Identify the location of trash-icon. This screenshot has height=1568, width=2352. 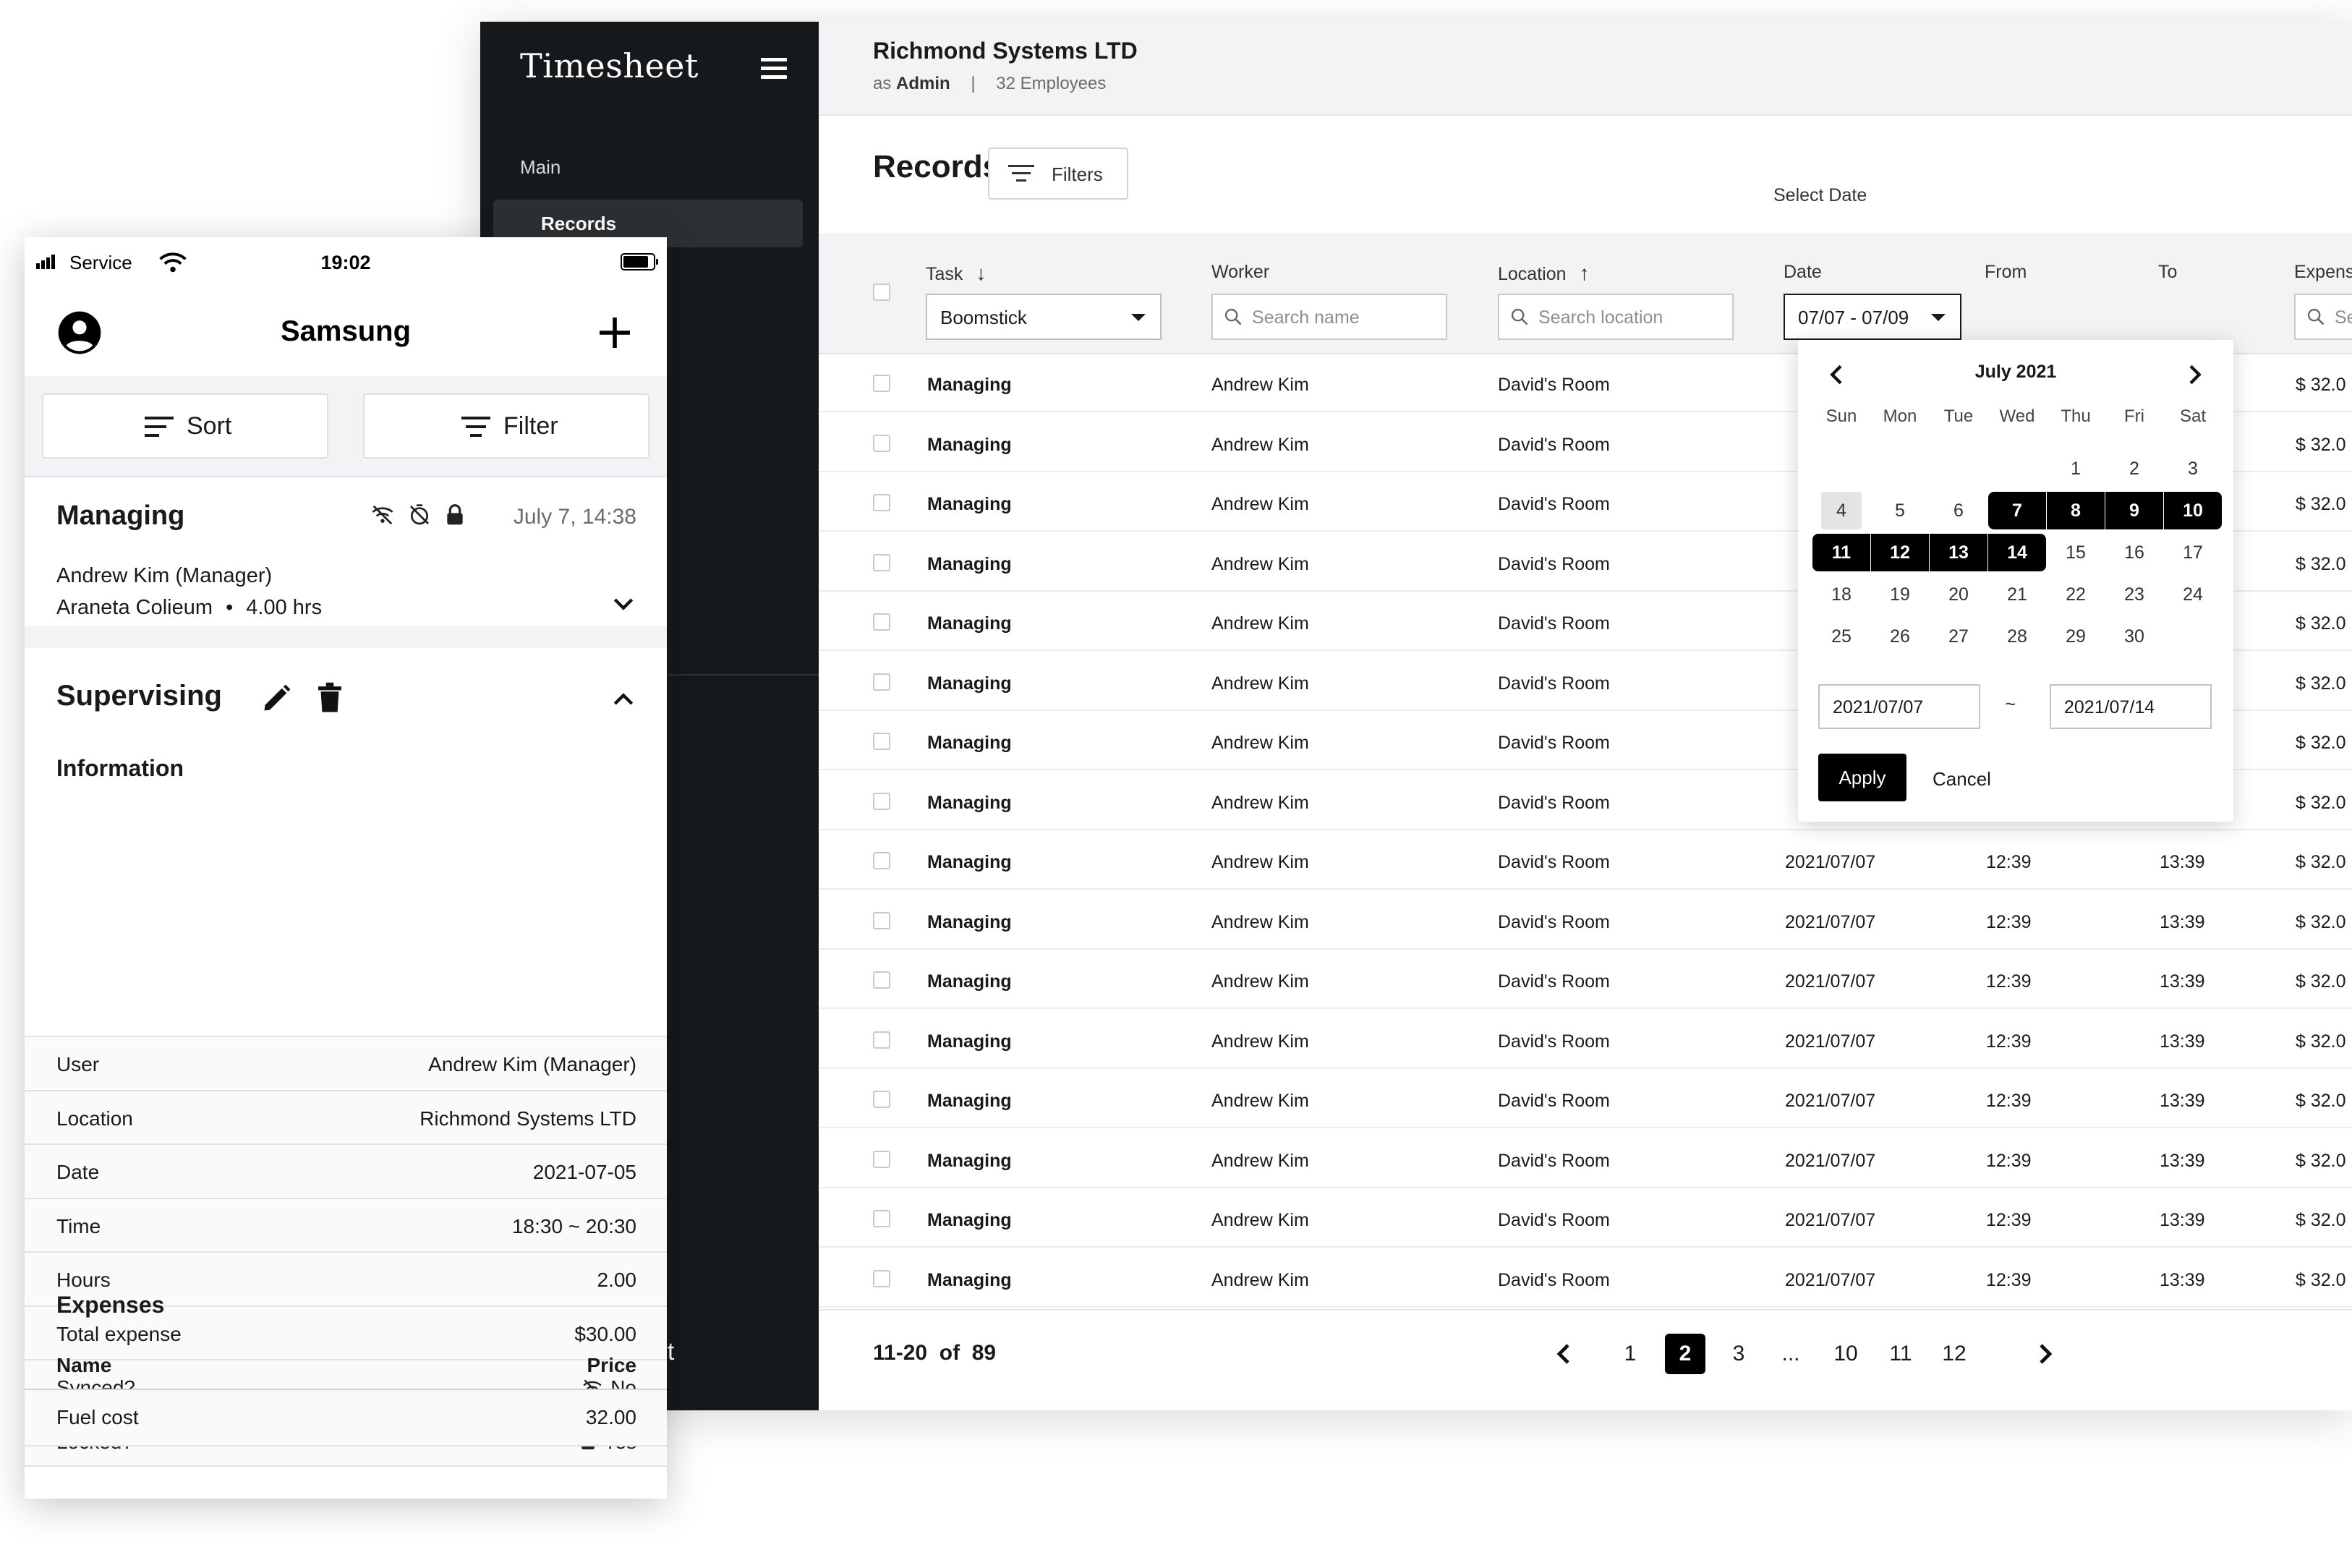
(330, 698).